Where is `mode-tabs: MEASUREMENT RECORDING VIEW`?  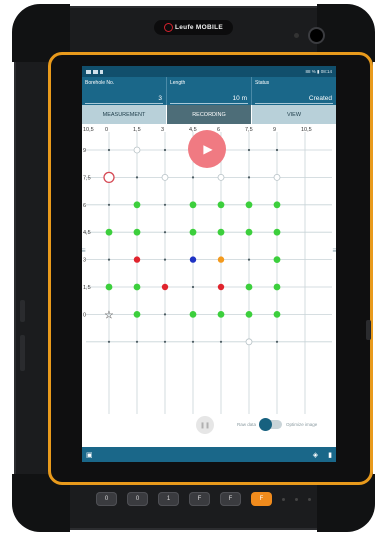
mode-tabs: MEASUREMENT RECORDING VIEW is located at coordinates (209, 114).